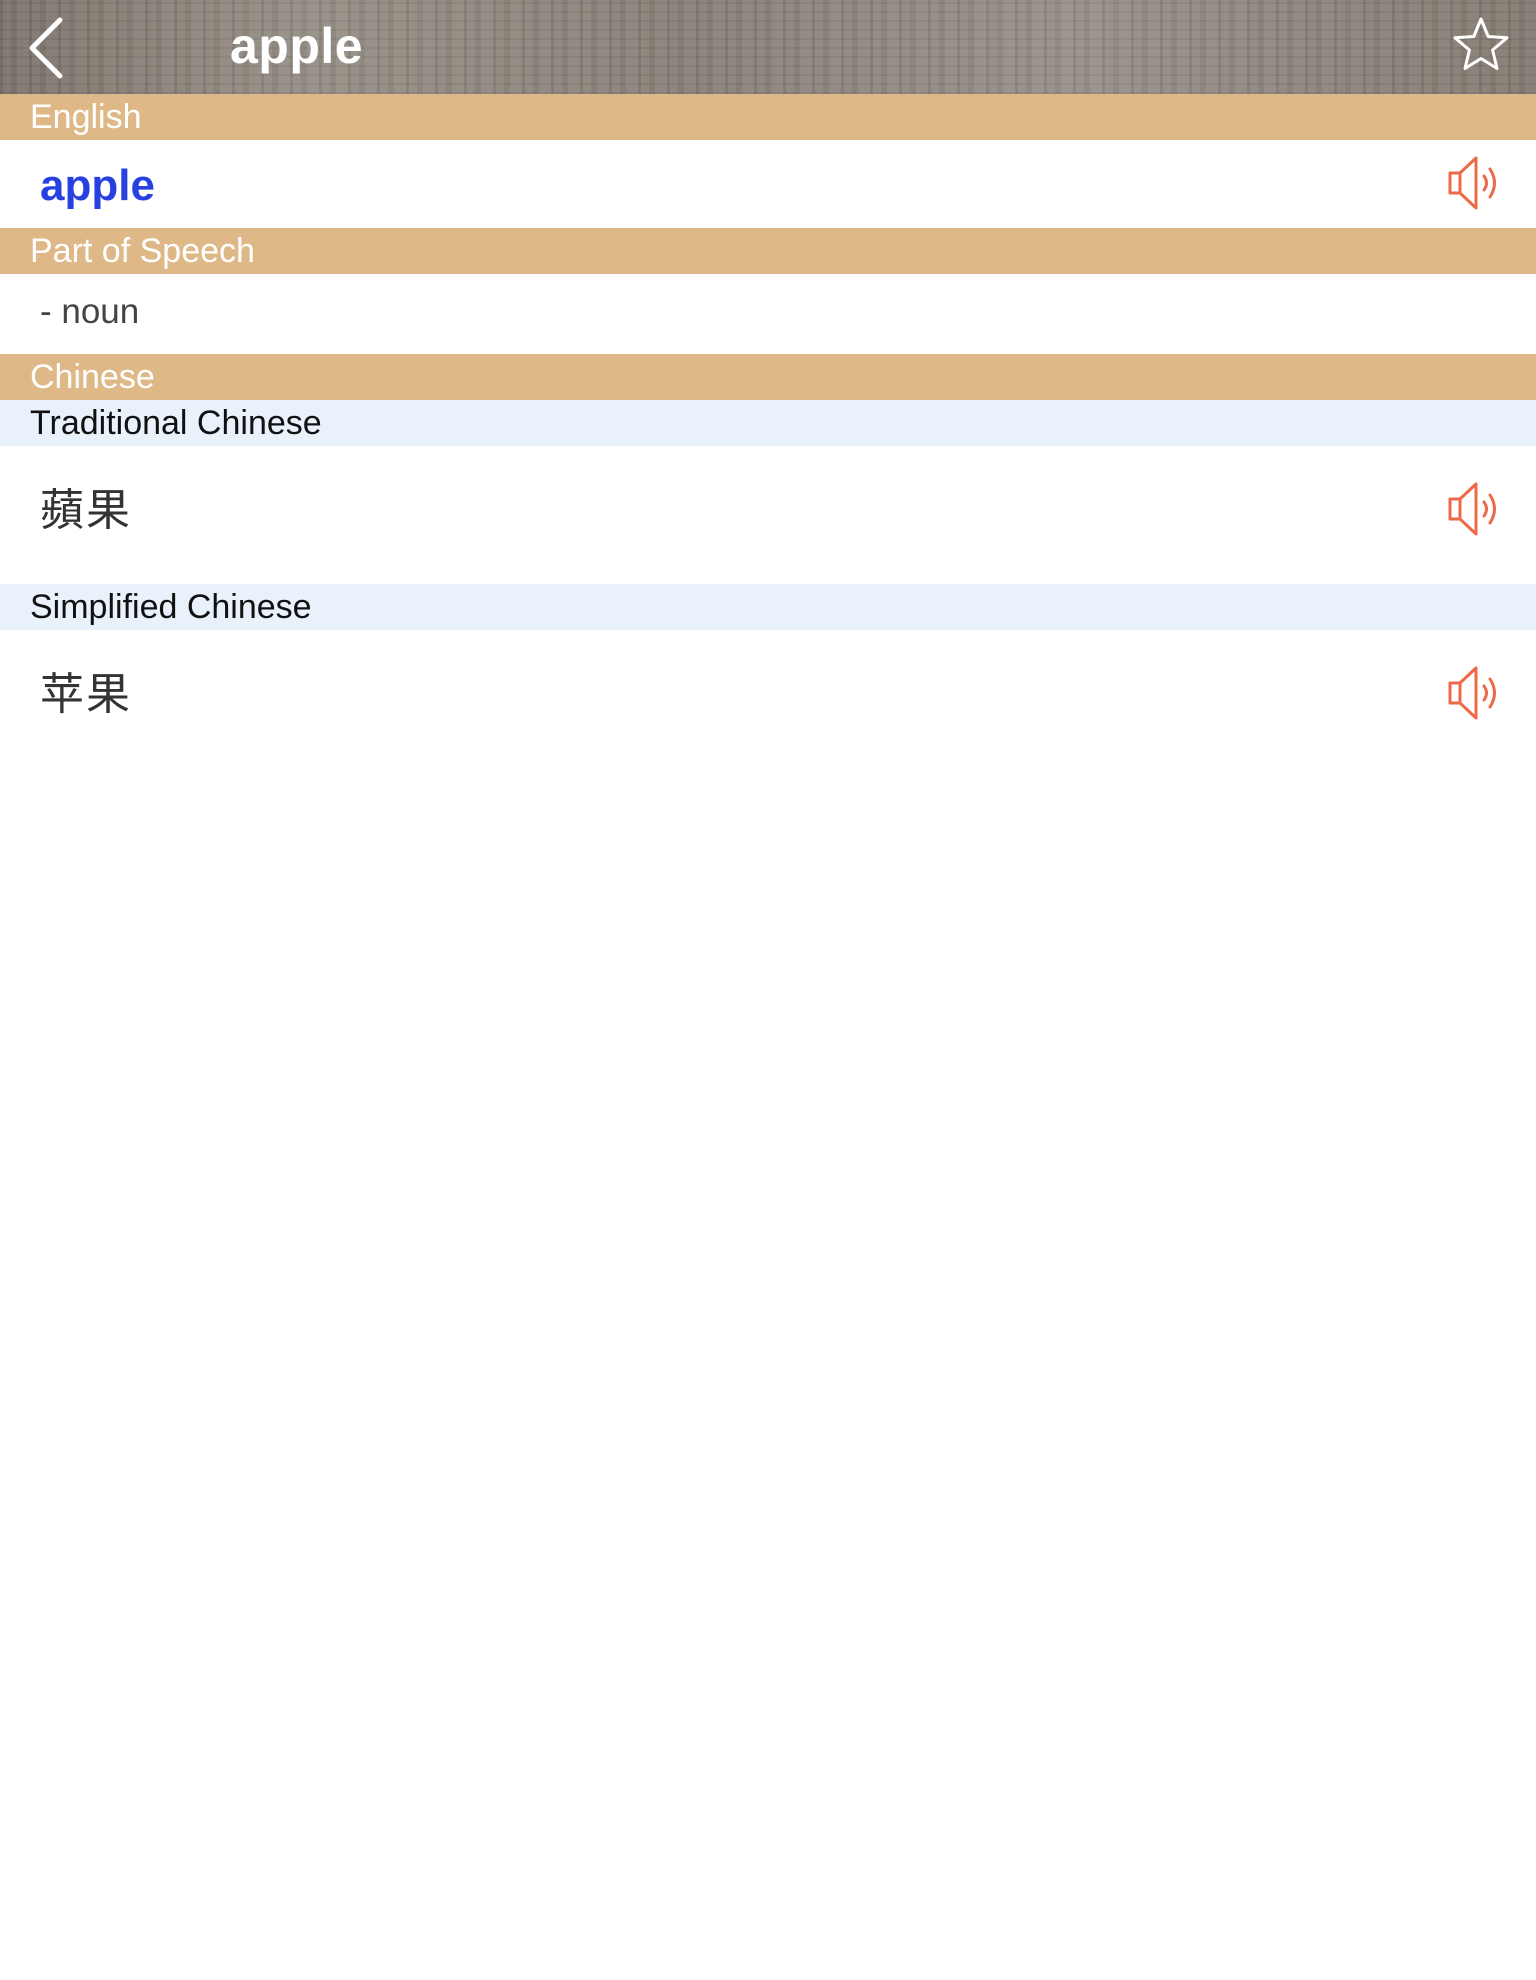 This screenshot has height=1980, width=1536. I want to click on traditional-chinese-value: 蘋果, so click(86, 510).